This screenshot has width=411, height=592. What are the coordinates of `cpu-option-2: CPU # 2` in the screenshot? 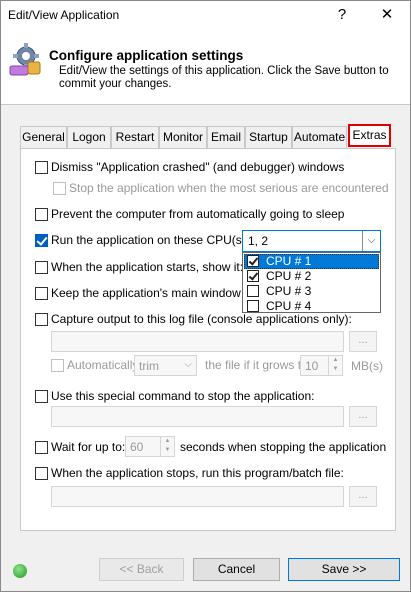 It's located at (311, 276).